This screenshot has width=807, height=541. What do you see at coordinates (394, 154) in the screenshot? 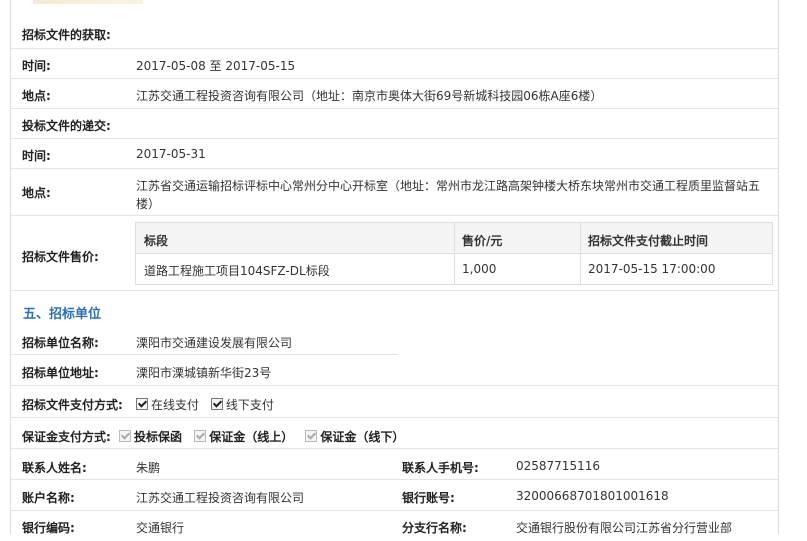
I see `row-submit-time: 时间: 2017-05-31` at bounding box center [394, 154].